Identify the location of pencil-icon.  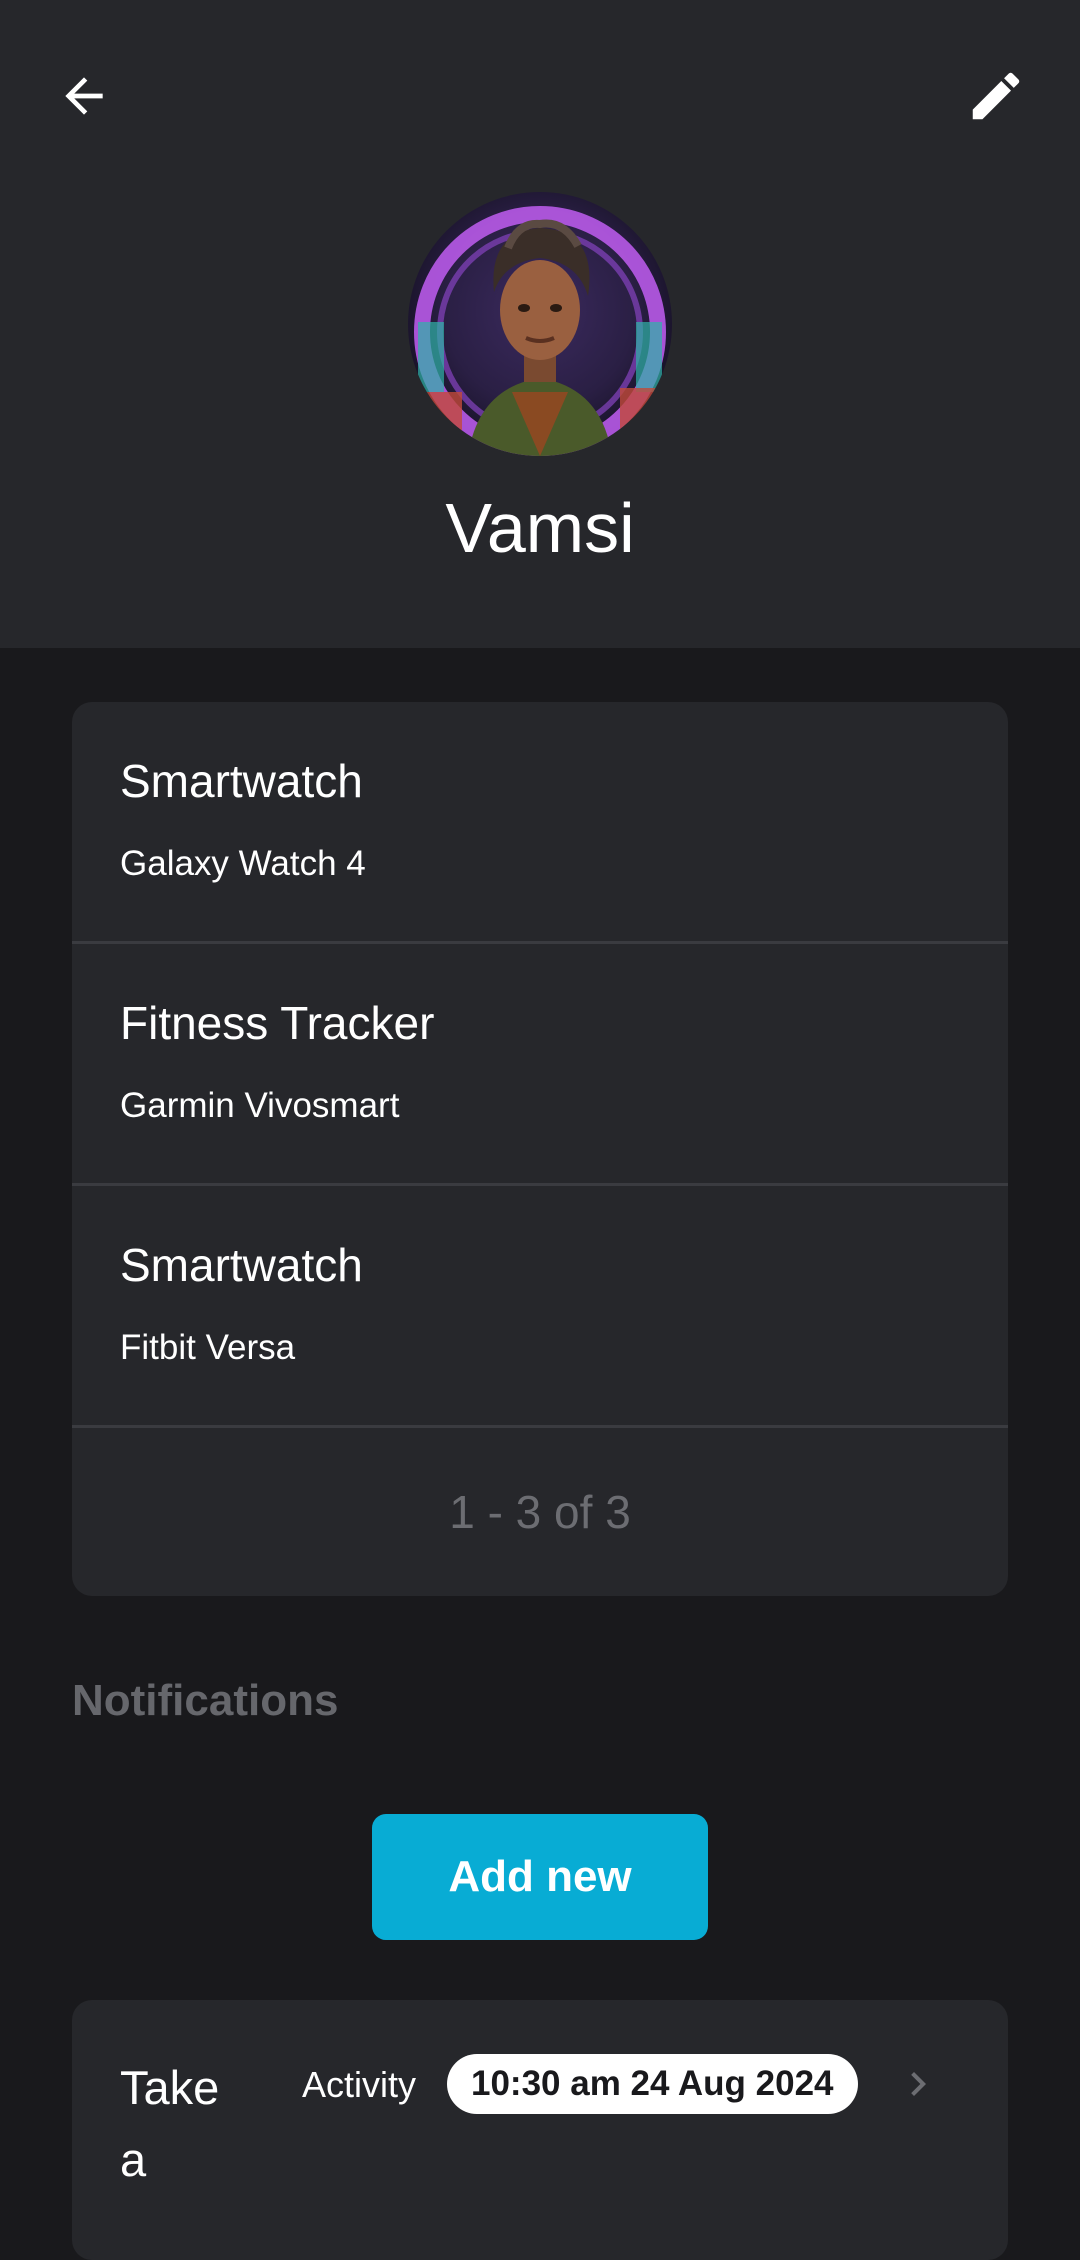
(996, 96).